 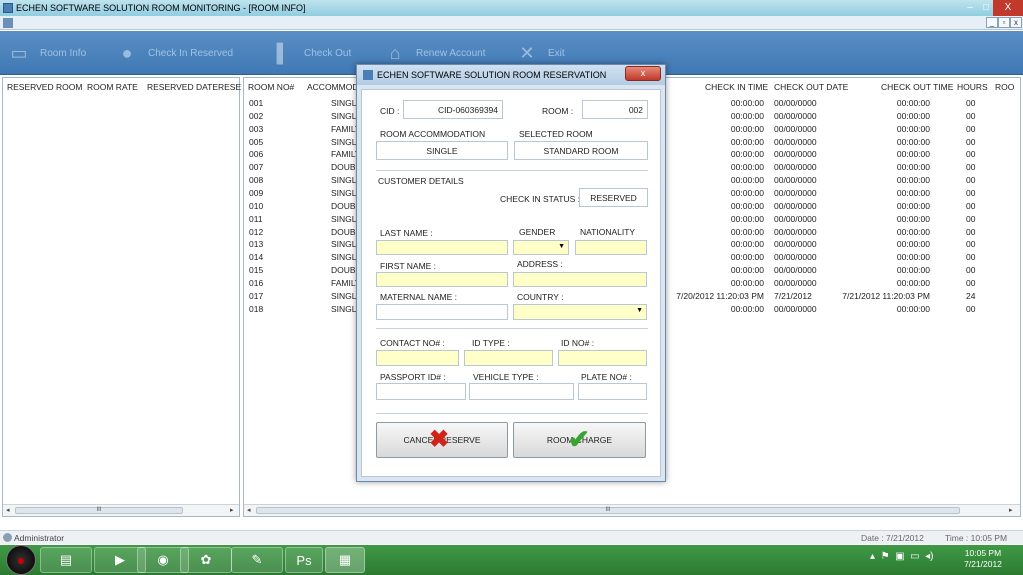 I want to click on hours-cell: 24, so click(x=971, y=295).